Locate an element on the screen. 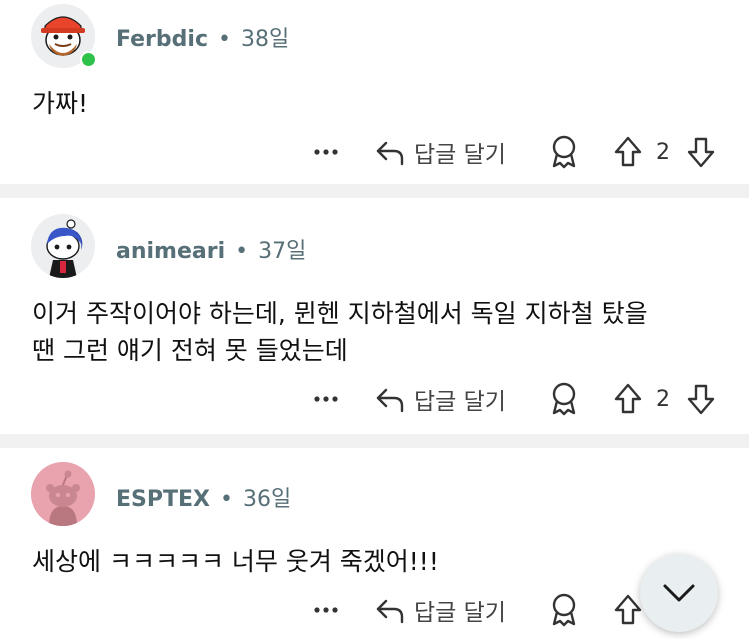  comment-meta: animeari • 37일 is located at coordinates (211, 249).